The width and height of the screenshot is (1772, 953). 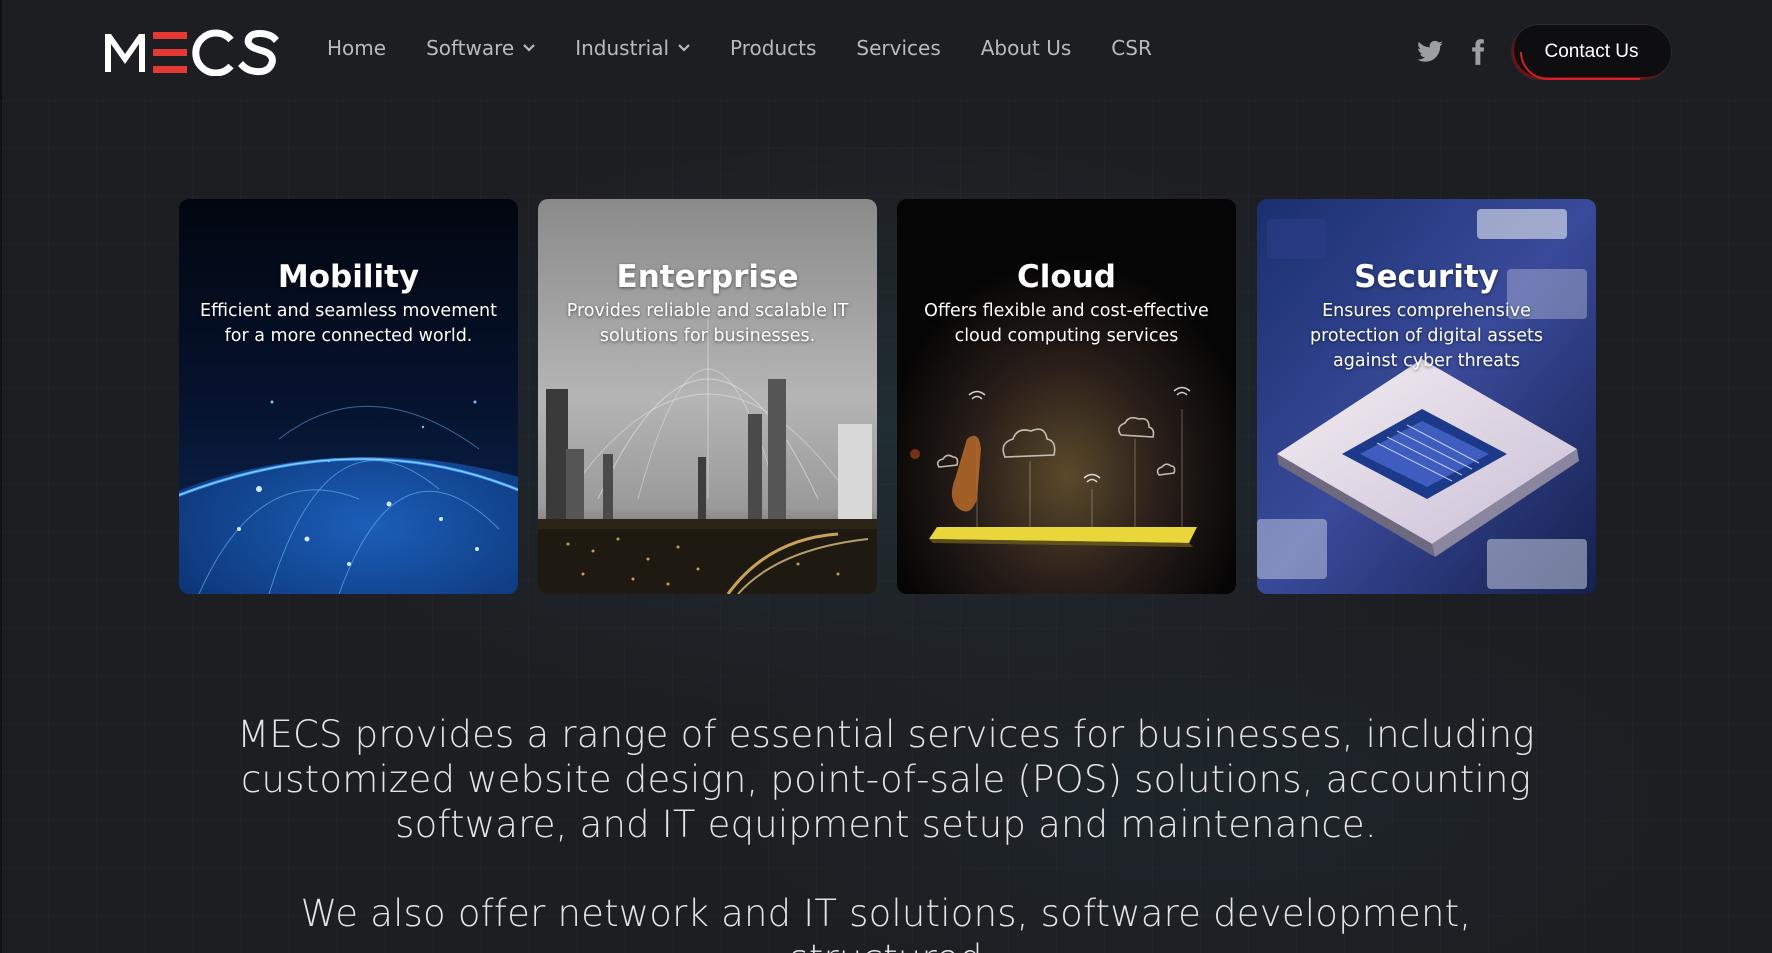 What do you see at coordinates (707, 277) in the screenshot?
I see `card-title: Enterprise` at bounding box center [707, 277].